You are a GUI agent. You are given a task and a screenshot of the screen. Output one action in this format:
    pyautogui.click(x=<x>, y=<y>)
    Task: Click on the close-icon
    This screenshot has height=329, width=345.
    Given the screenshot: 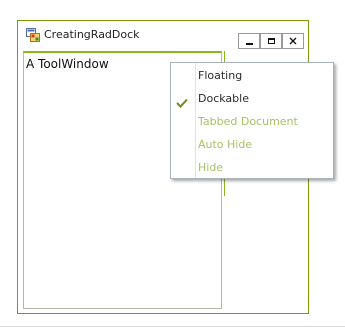 What is the action you would take?
    pyautogui.click(x=293, y=41)
    